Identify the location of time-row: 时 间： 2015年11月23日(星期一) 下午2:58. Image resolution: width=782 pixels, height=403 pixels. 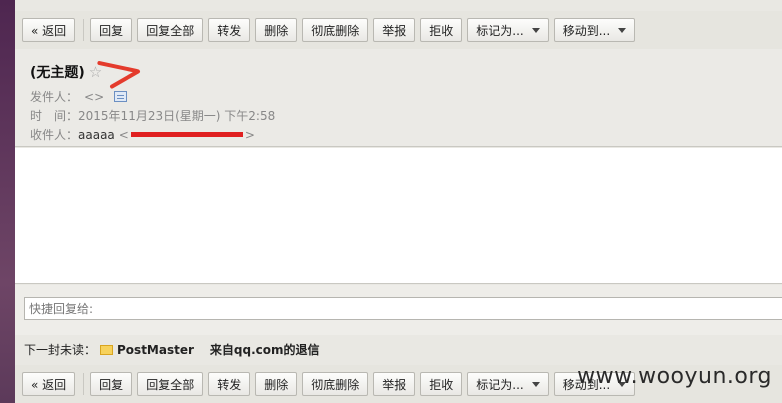
(152, 115).